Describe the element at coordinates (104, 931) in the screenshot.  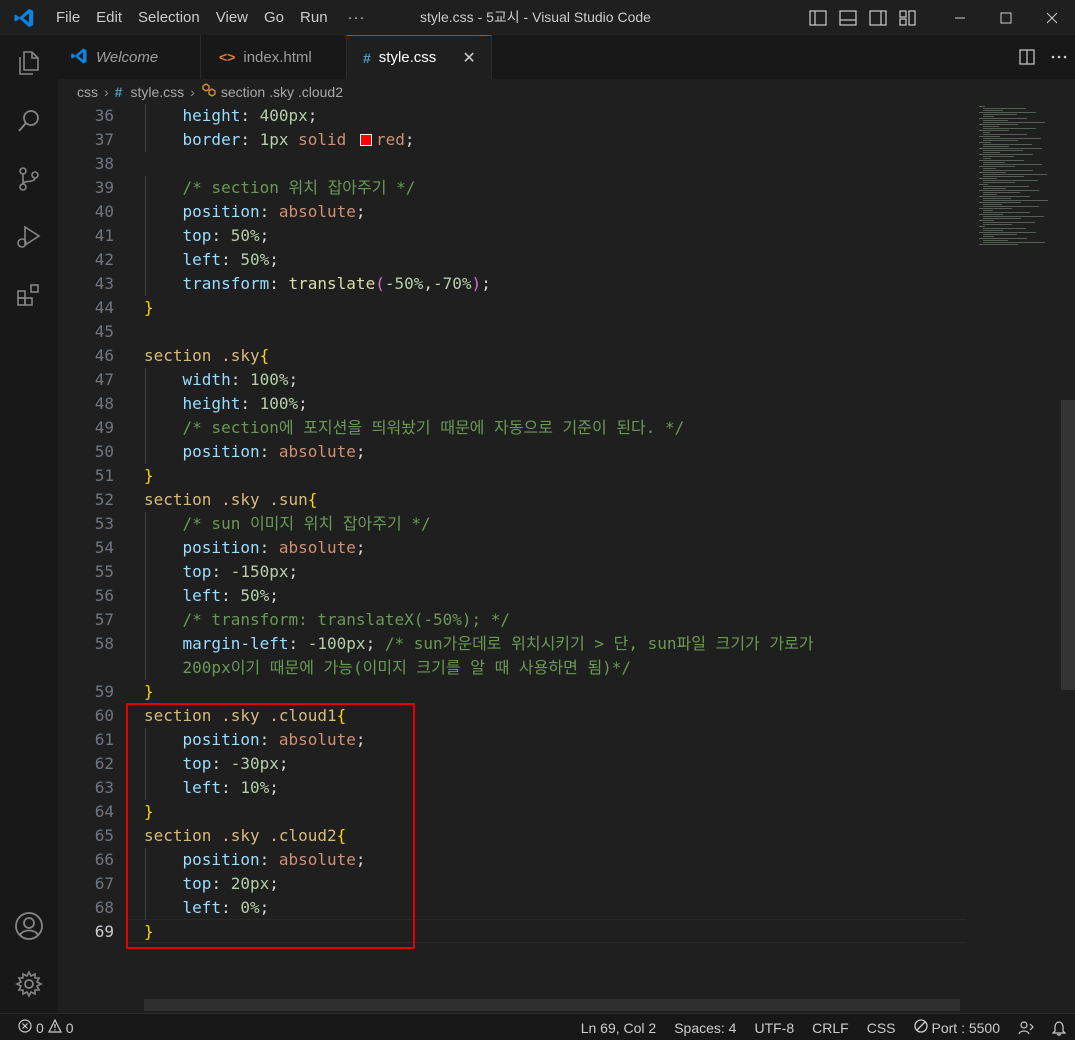
I see `line-number: 69` at that location.